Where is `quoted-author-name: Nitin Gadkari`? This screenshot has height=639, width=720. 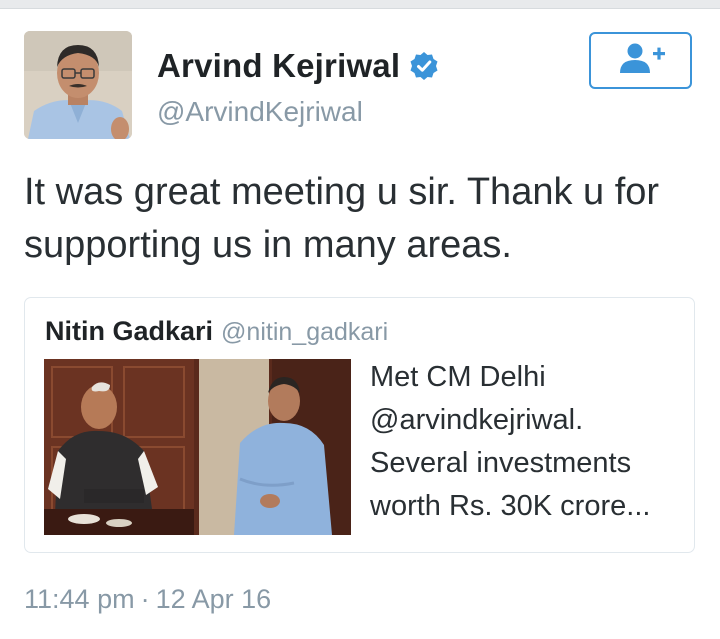 quoted-author-name: Nitin Gadkari is located at coordinates (129, 331).